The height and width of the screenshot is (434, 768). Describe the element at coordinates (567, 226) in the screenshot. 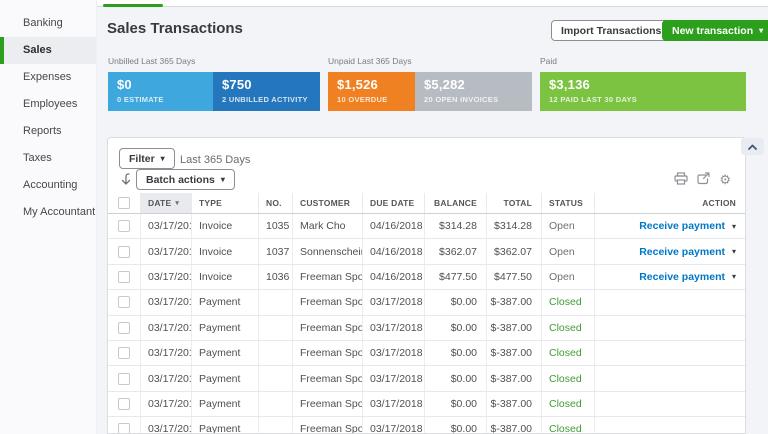

I see `row-status: Open` at that location.